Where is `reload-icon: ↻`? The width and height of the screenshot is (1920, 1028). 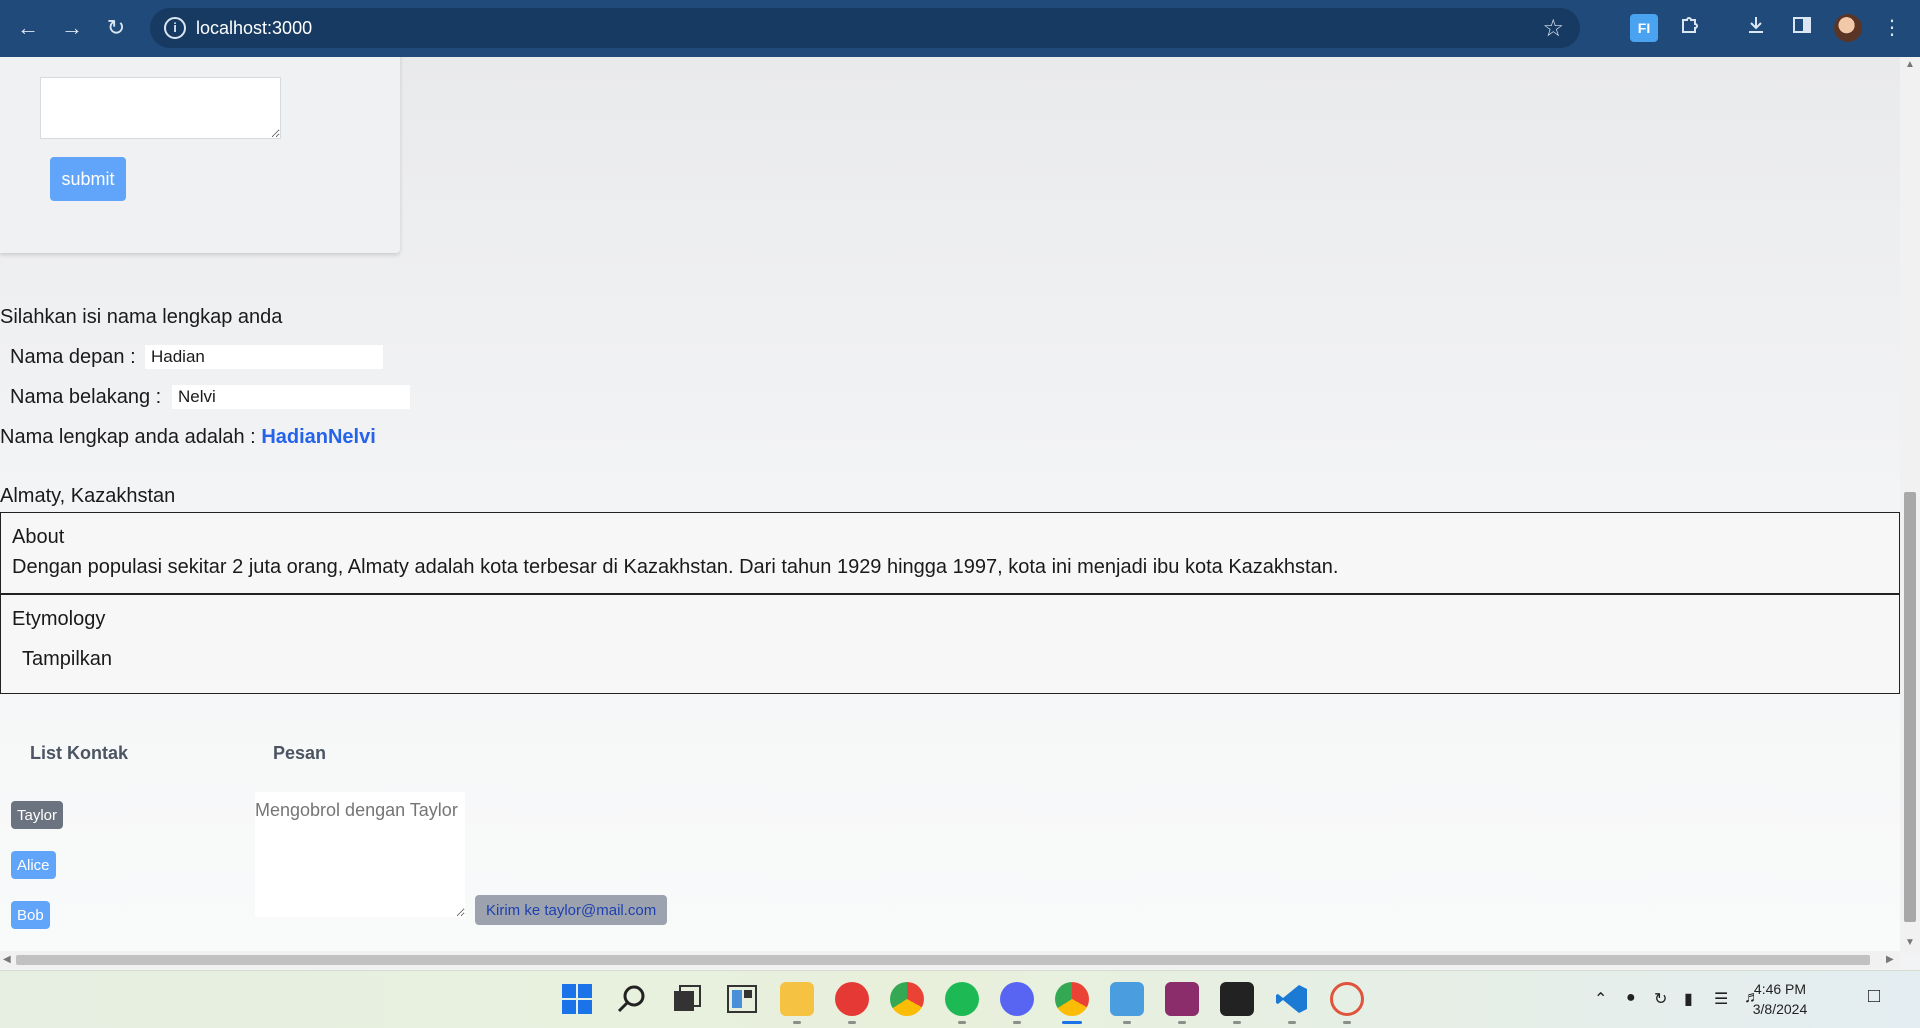 reload-icon: ↻ is located at coordinates (116, 28).